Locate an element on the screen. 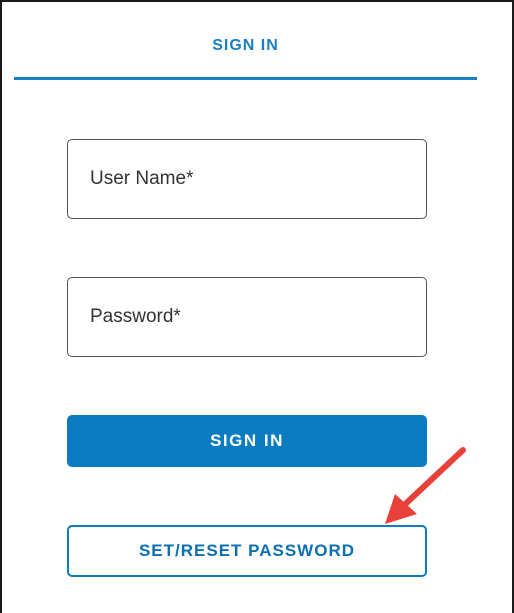  password-input is located at coordinates (247, 317).